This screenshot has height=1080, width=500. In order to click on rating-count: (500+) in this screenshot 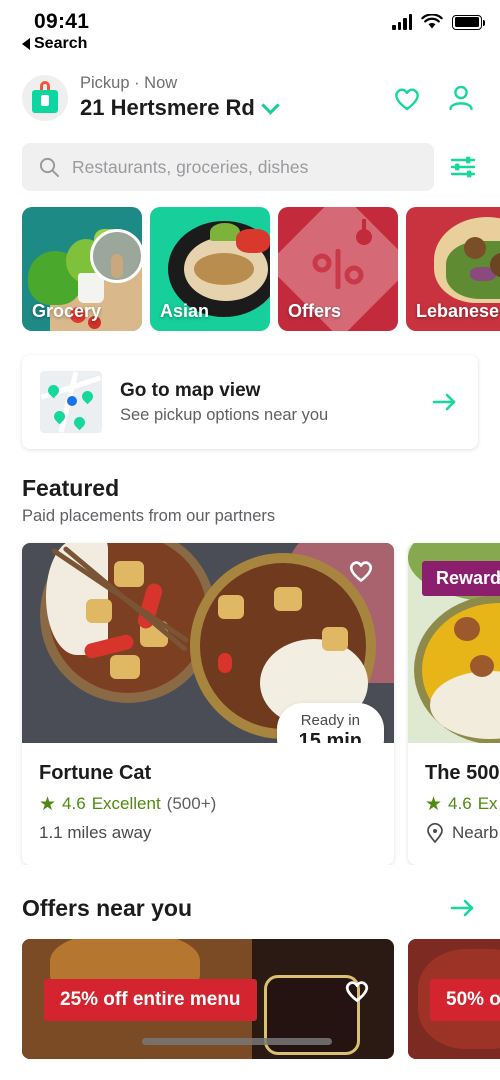, I will do `click(191, 803)`.